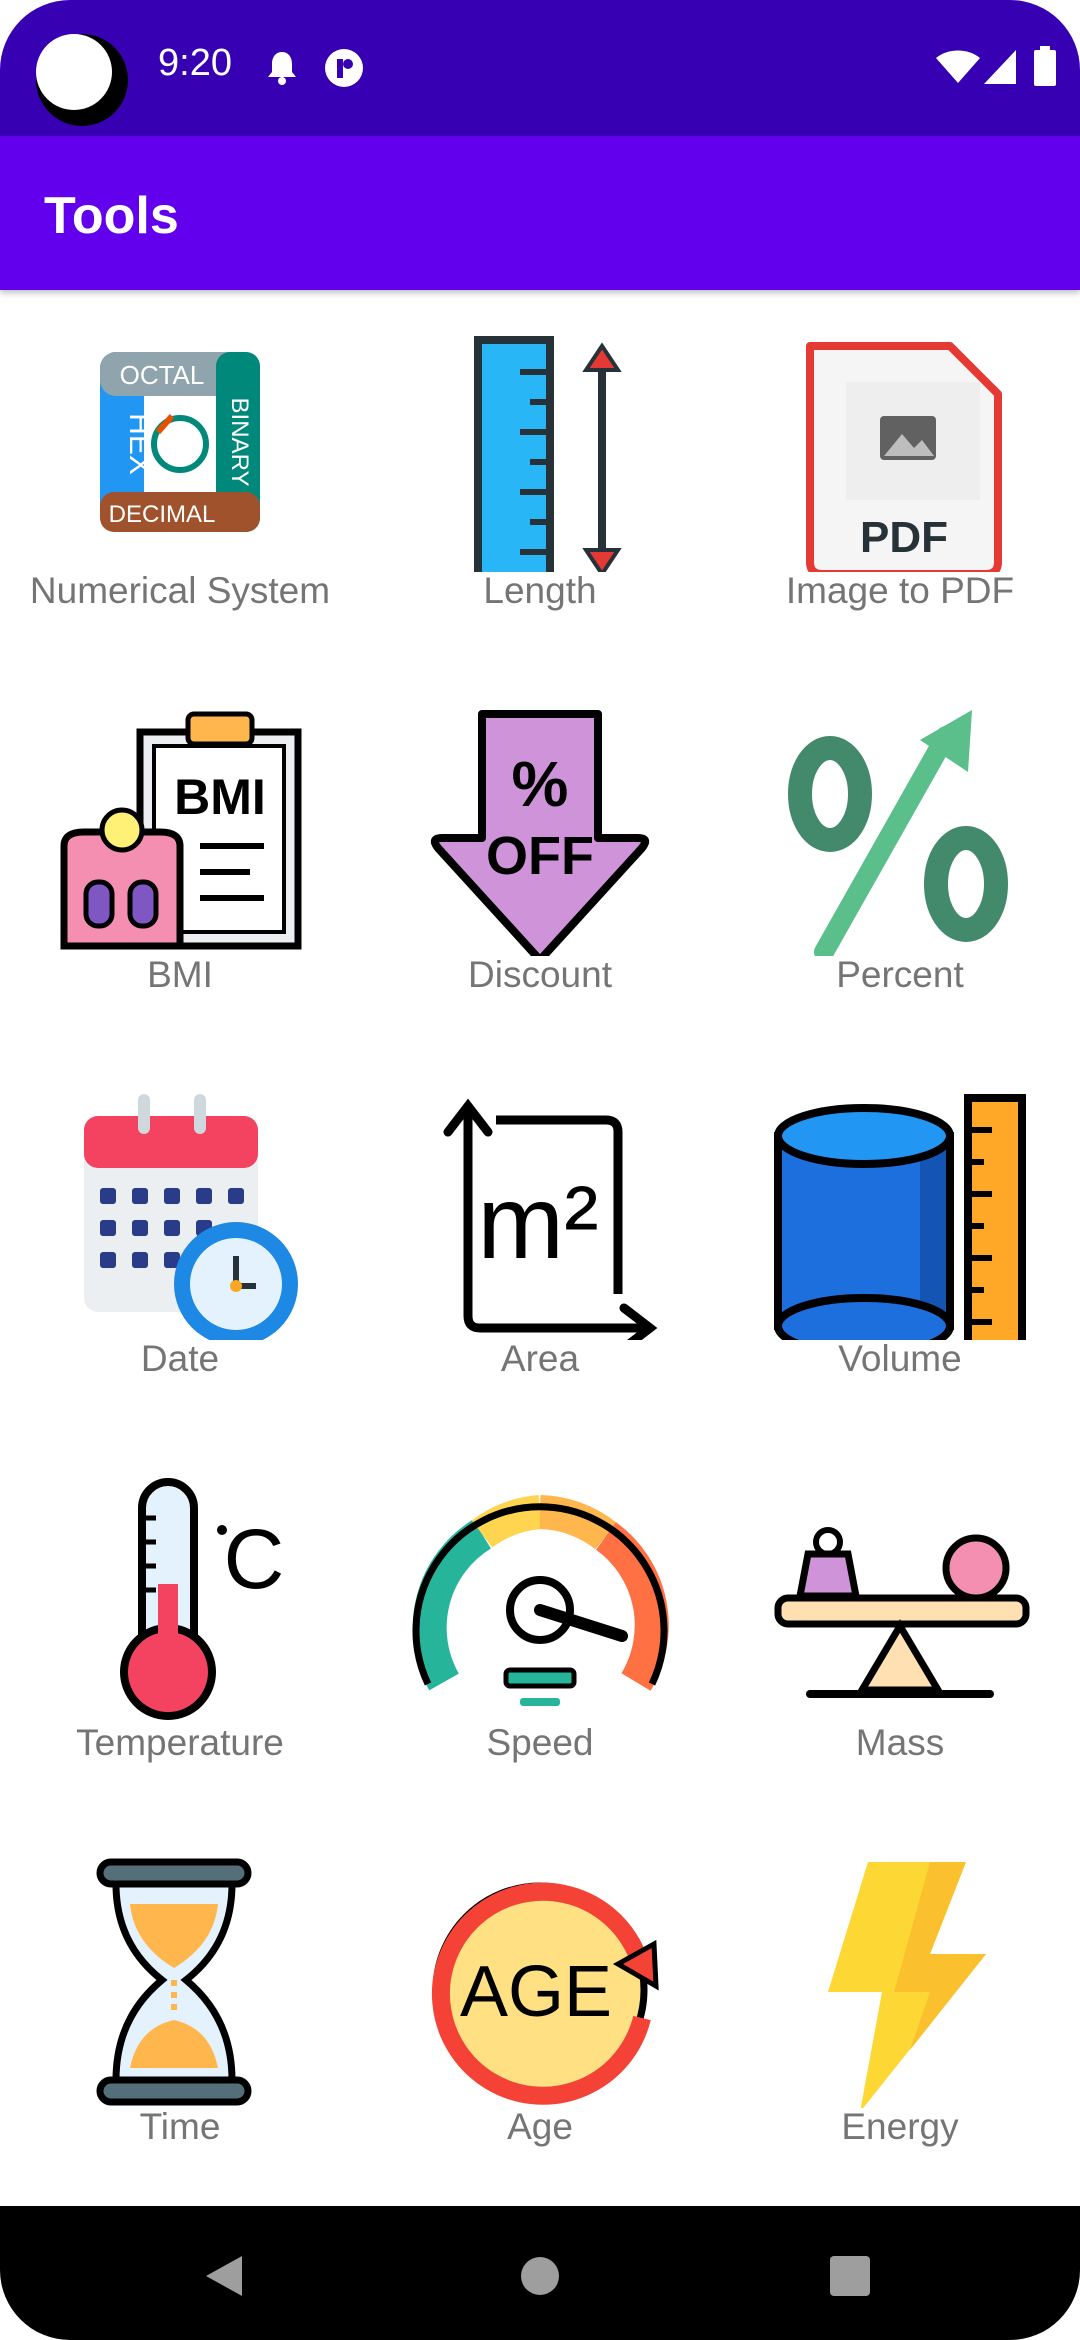 The image size is (1080, 2340). Describe the element at coordinates (540, 856) in the screenshot. I see `off-text: OFF` at that location.